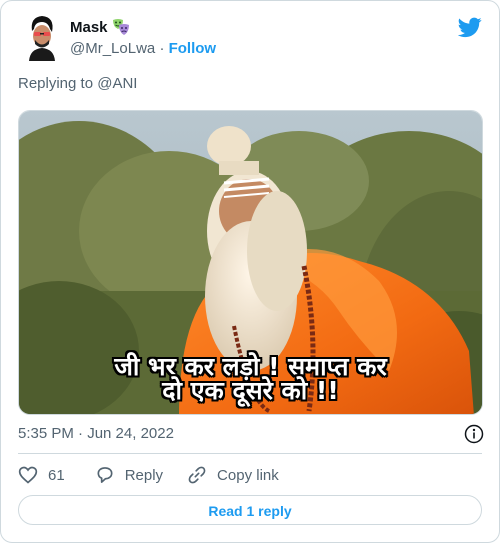 The height and width of the screenshot is (543, 500). Describe the element at coordinates (197, 475) in the screenshot. I see `link-icon` at that location.